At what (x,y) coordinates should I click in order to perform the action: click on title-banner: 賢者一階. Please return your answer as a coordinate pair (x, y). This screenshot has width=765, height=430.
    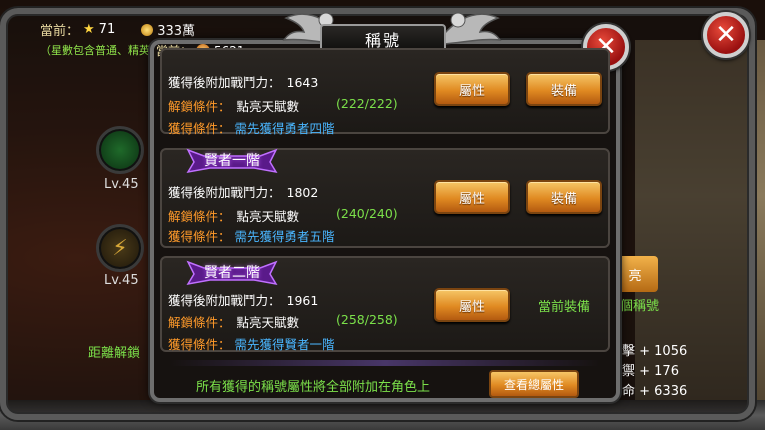
    Looking at the image, I should click on (232, 160).